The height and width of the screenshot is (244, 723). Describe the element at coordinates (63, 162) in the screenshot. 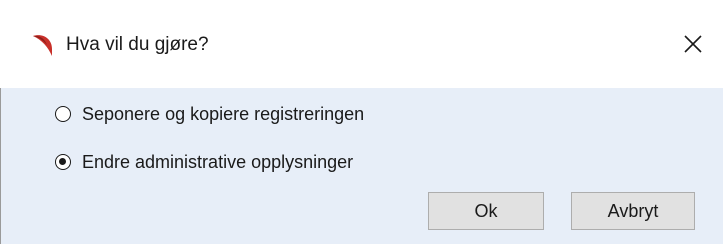

I see `radio-button-checked` at that location.